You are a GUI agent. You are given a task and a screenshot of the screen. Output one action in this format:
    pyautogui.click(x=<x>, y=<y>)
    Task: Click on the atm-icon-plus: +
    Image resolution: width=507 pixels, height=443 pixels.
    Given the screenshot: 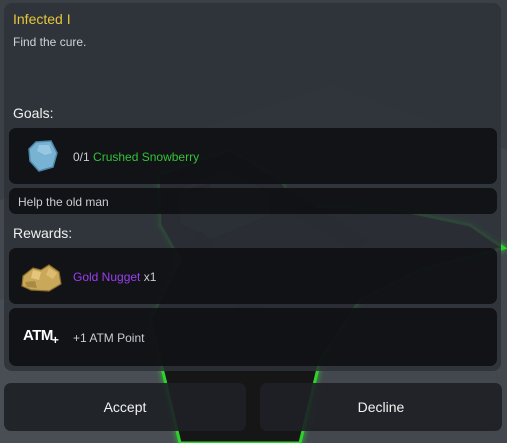 What is the action you would take?
    pyautogui.click(x=55, y=340)
    